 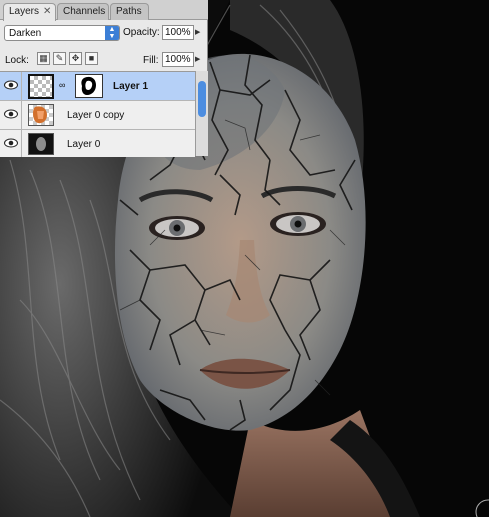 I want to click on lock-all-icon: ■, so click(x=91, y=58).